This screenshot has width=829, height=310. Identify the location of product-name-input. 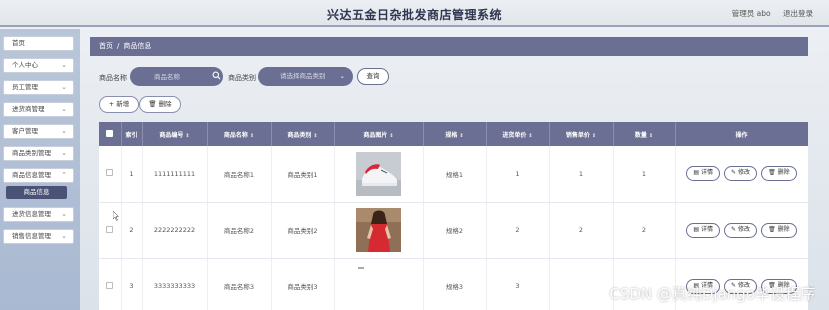
(176, 76).